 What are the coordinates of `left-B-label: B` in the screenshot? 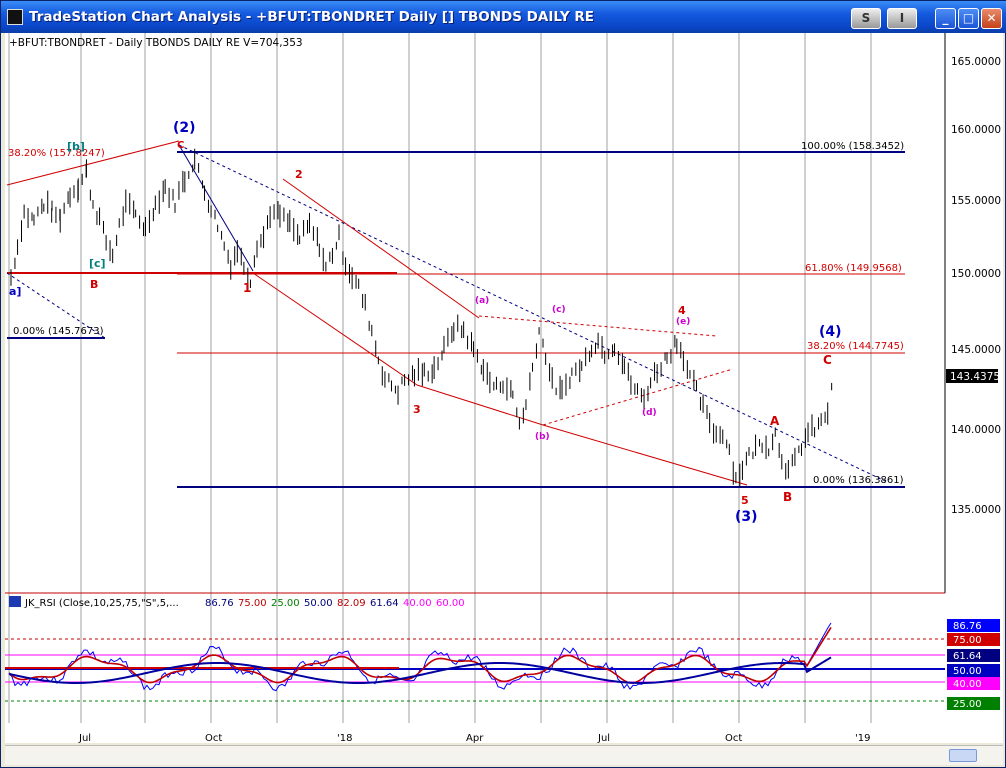 It's located at (94, 284).